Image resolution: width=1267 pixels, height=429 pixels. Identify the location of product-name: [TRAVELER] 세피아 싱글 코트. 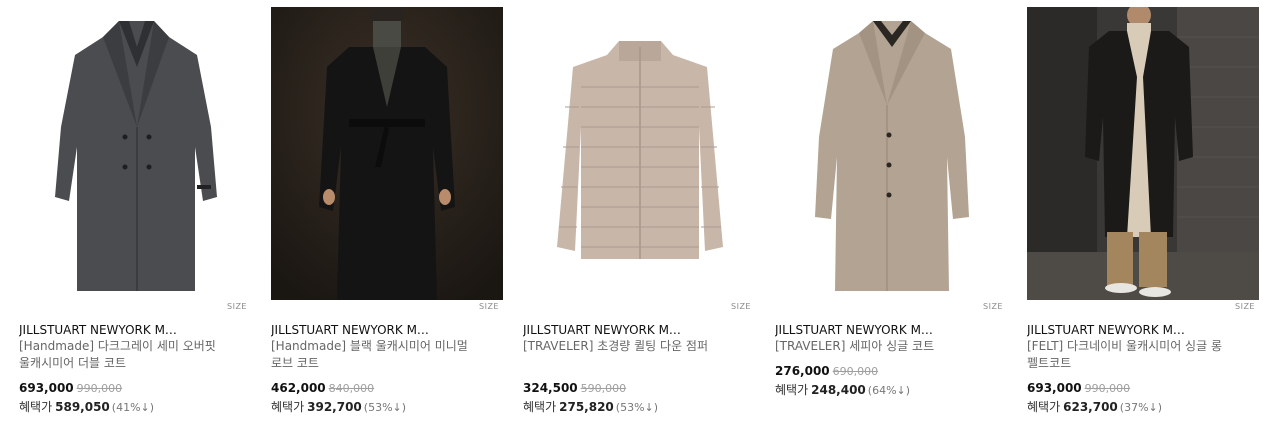
(875, 346).